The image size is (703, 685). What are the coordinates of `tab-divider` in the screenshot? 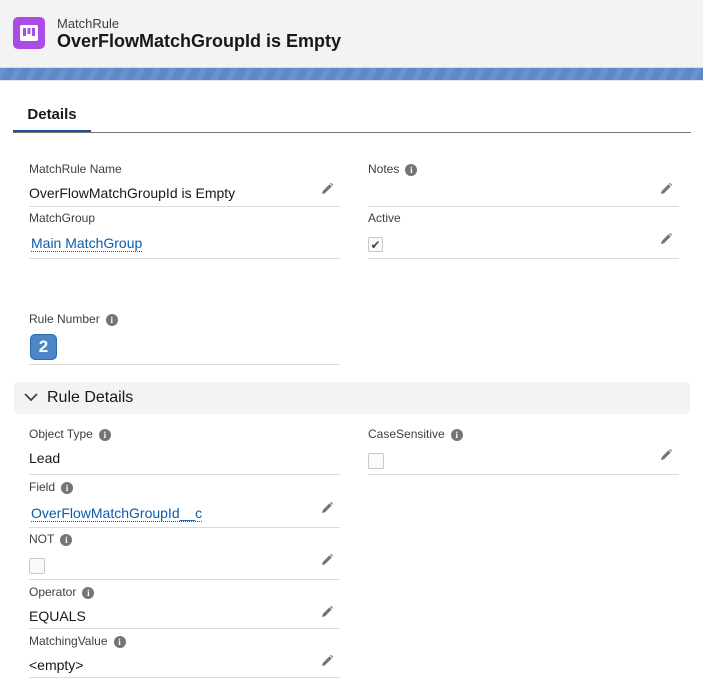 It's located at (352, 132).